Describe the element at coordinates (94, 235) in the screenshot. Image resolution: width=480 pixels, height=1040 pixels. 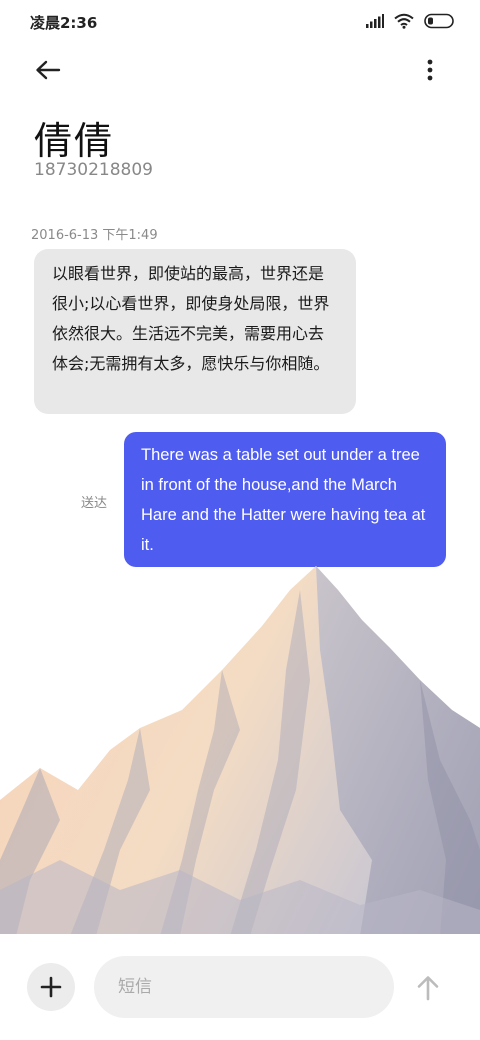
I see `message-timestamp: 2016-6-13 下午1:49` at that location.